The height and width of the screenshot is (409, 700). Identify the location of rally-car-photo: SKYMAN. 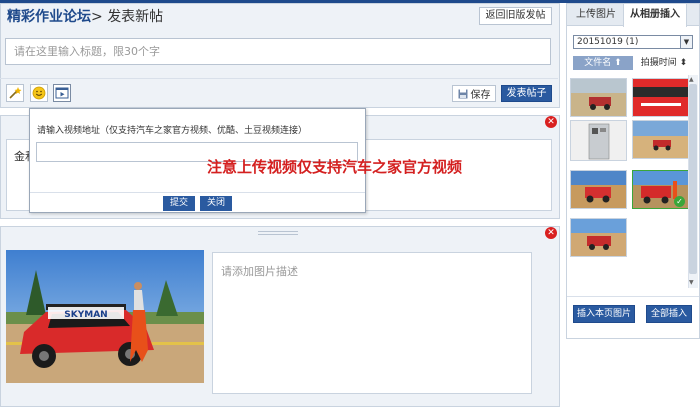
(105, 316).